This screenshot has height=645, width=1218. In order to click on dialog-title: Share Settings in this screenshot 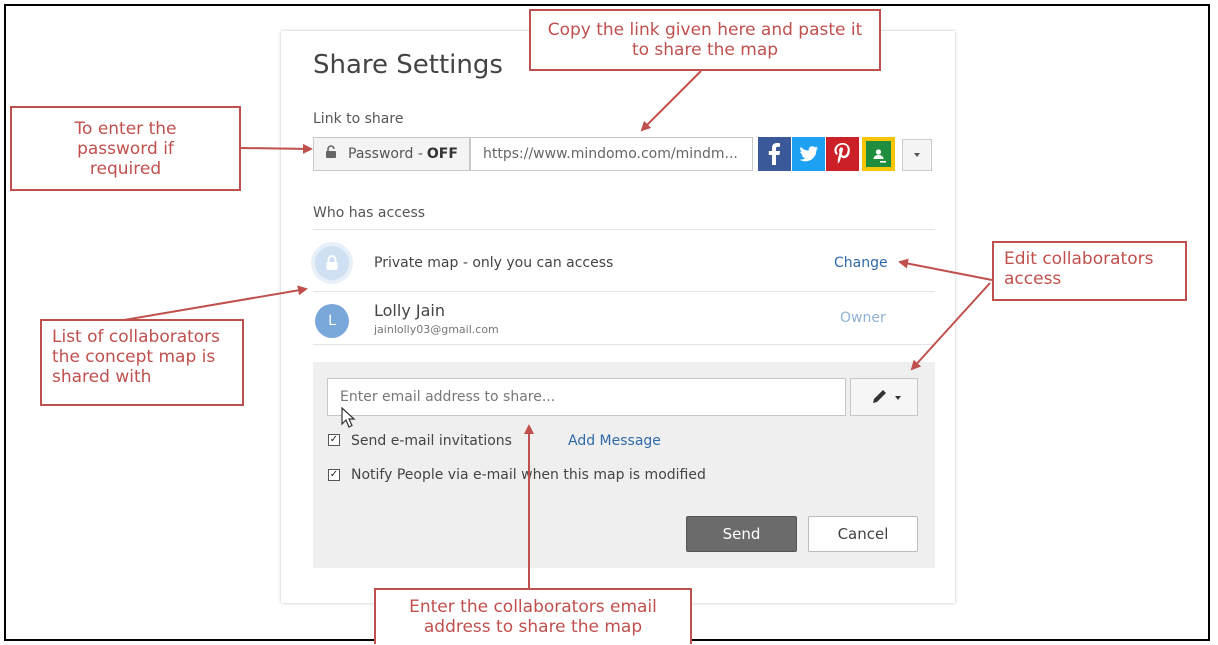, I will do `click(408, 65)`.